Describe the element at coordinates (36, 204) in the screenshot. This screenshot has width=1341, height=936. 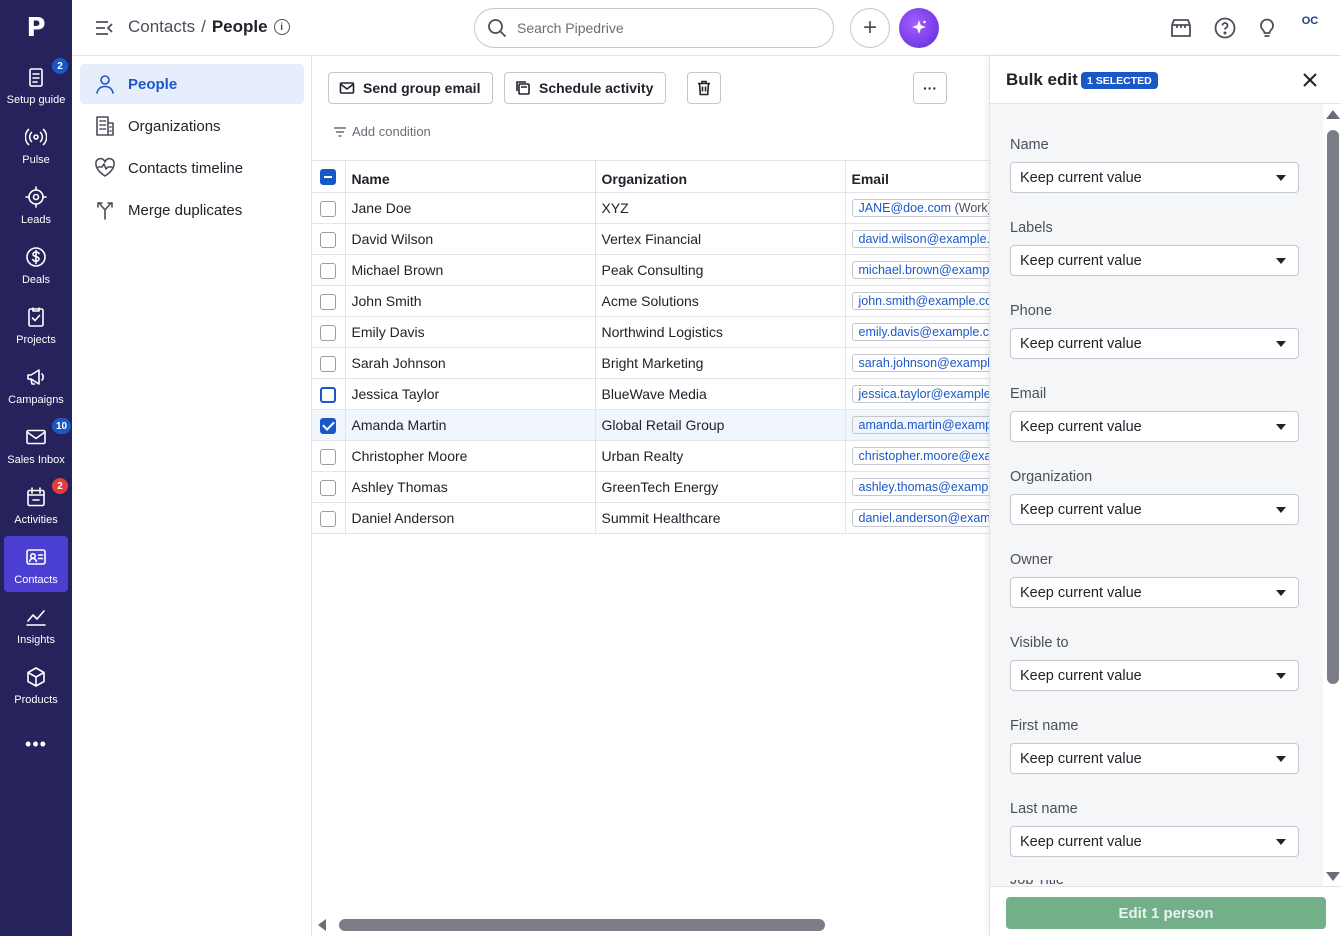
I see `rail-item-leads: Leads` at that location.